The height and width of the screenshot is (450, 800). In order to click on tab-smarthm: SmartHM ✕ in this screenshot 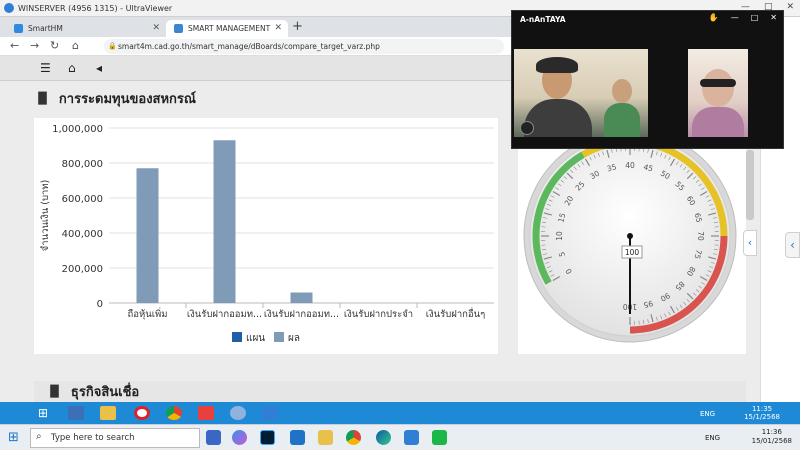, I will do `click(86, 28)`.